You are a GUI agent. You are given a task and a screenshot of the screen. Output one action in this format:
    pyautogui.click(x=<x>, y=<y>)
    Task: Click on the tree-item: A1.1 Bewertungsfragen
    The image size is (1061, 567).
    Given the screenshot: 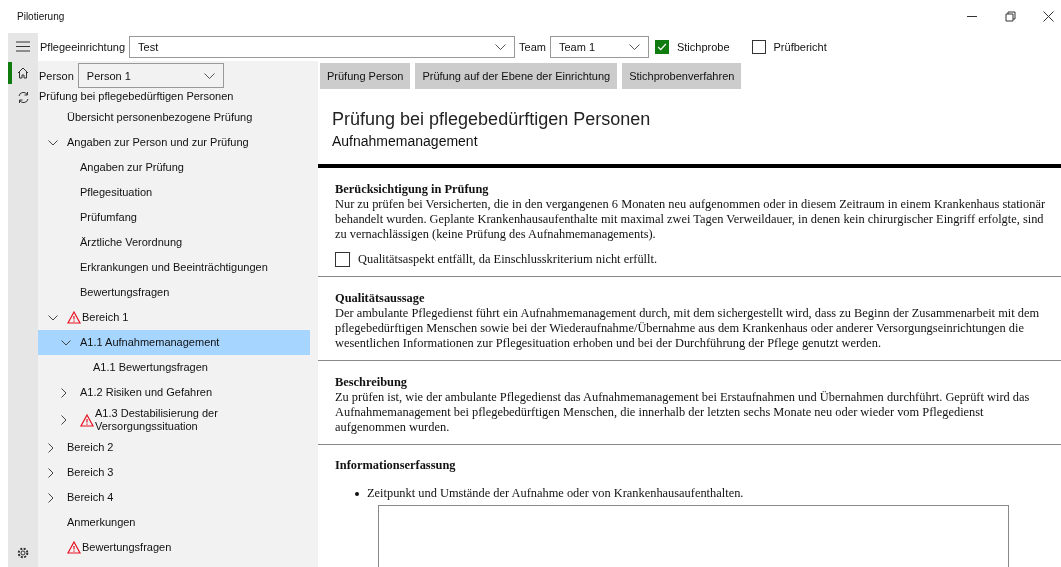 What is the action you would take?
    pyautogui.click(x=174, y=367)
    